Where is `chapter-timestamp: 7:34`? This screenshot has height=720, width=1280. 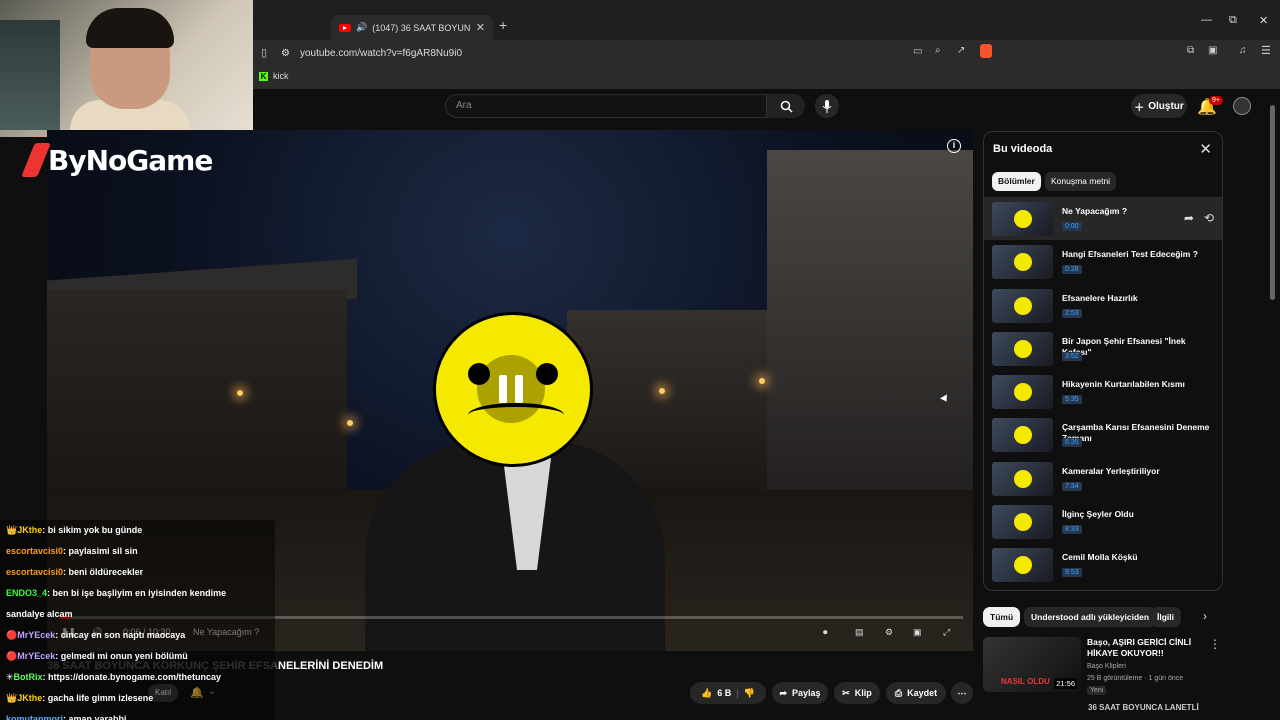
chapter-timestamp: 7:34 is located at coordinates (1072, 486).